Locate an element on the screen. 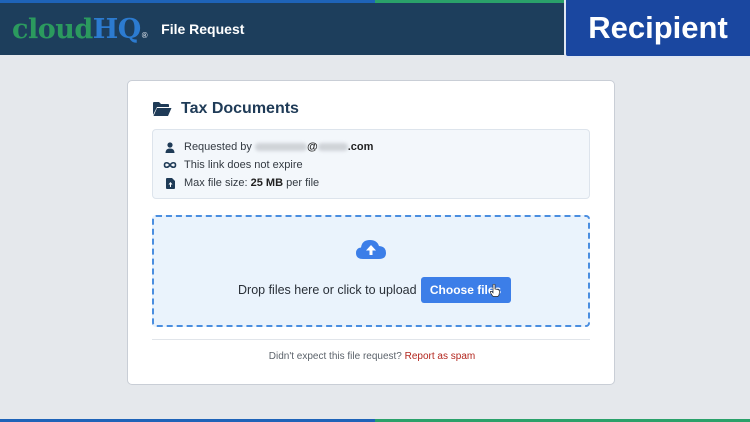 Image resolution: width=750 pixels, height=422 pixels. file-upload-icon is located at coordinates (170, 183).